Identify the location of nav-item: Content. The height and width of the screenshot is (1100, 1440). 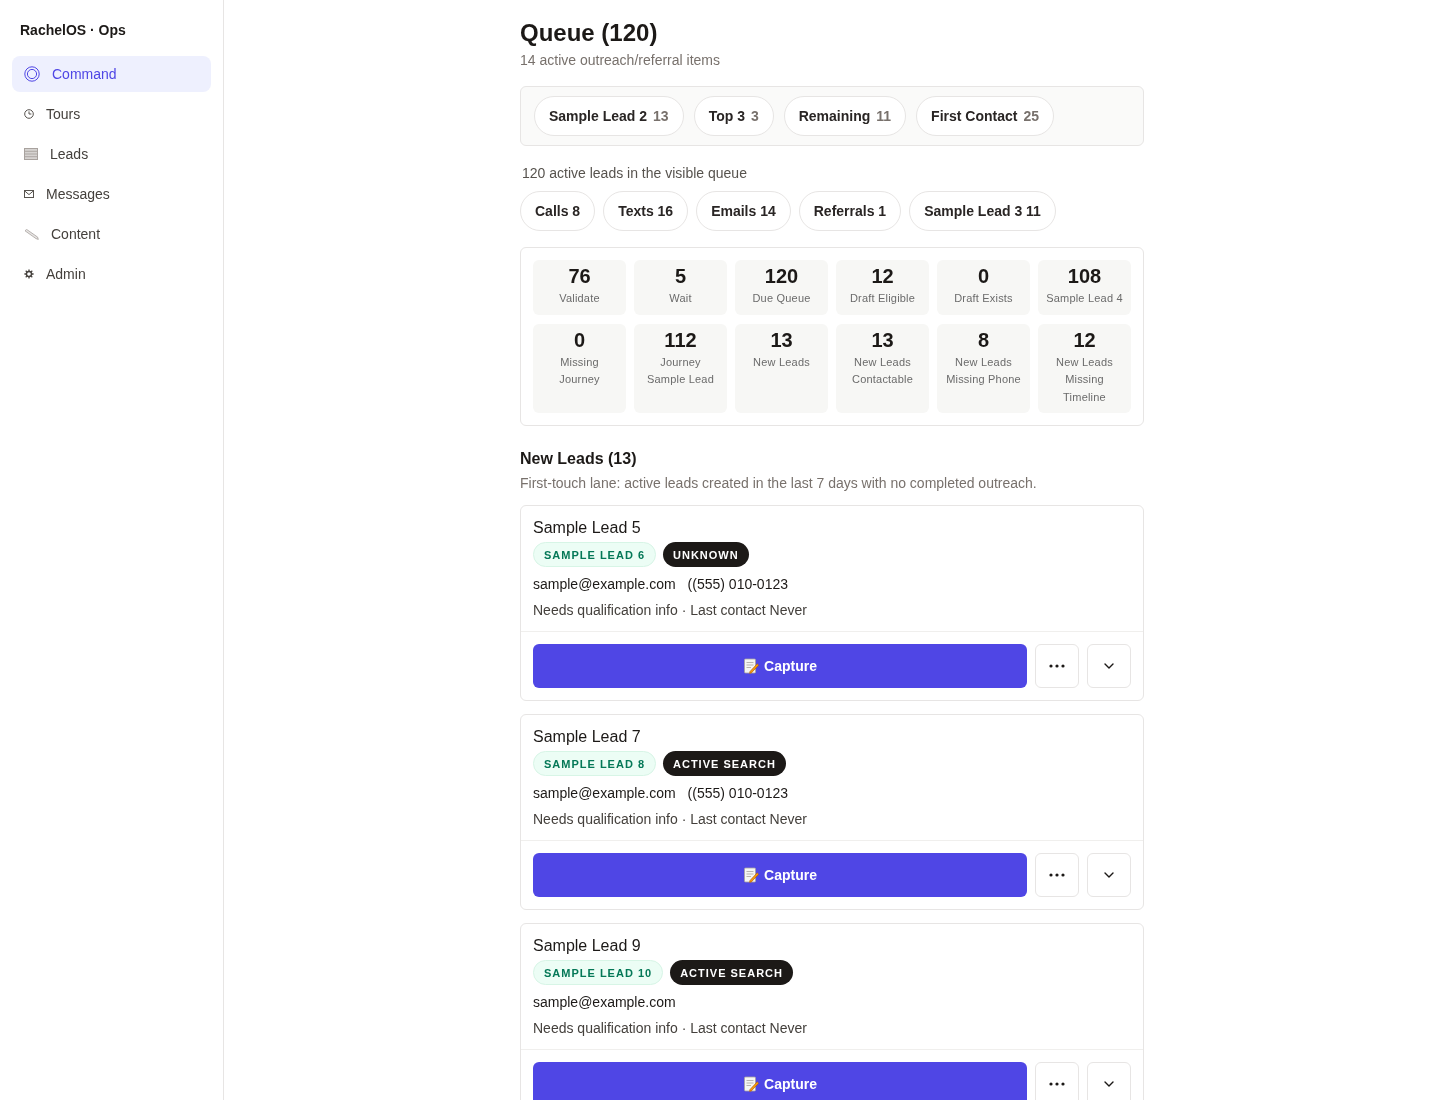
(111, 234).